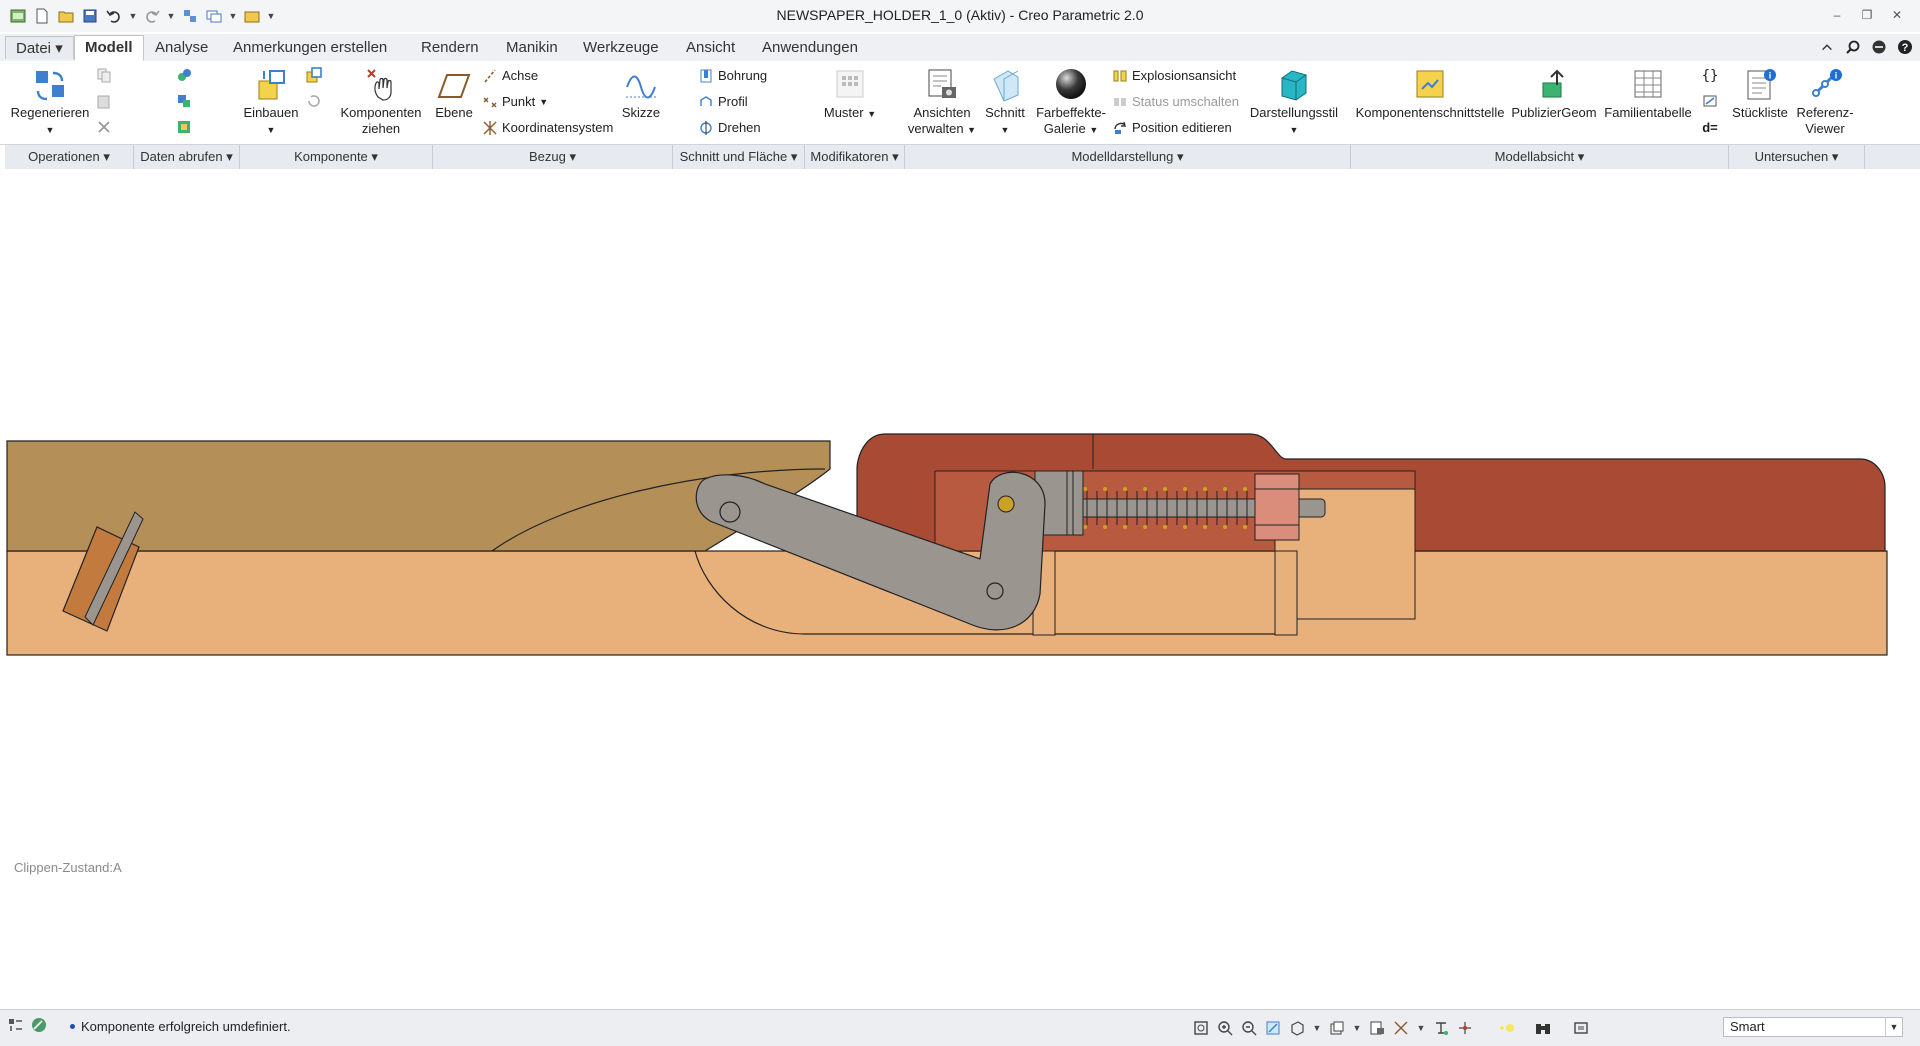 Image resolution: width=1920 pixels, height=1046 pixels. Describe the element at coordinates (1853, 47) in the screenshot. I see `search-icon` at that location.